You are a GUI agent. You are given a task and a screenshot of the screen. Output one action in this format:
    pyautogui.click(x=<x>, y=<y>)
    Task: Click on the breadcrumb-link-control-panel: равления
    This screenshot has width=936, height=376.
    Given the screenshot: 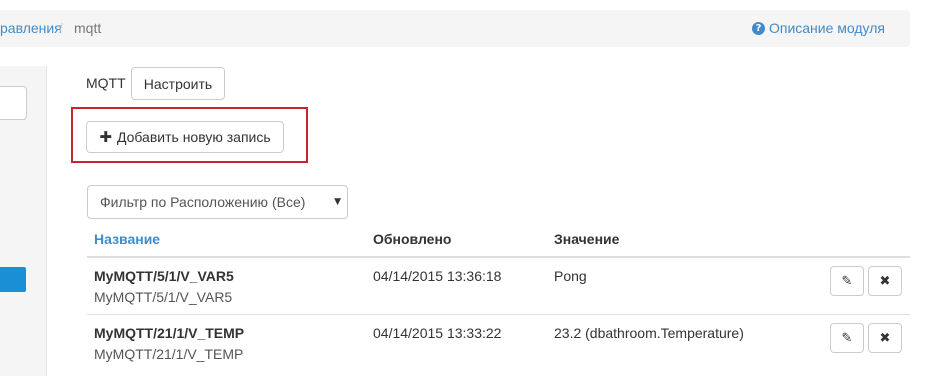 What is the action you would take?
    pyautogui.click(x=31, y=28)
    